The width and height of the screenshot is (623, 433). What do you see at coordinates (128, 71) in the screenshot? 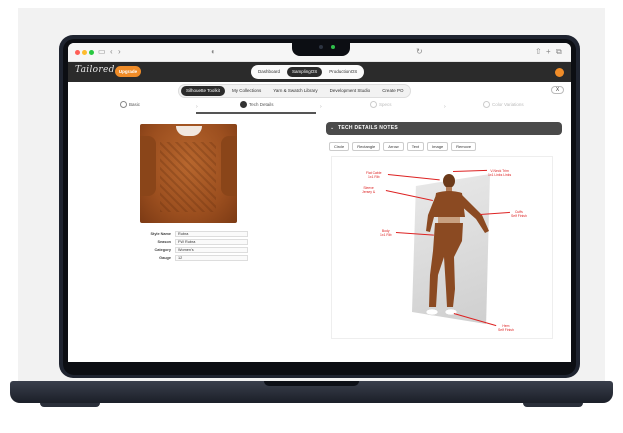
I see `upgrade-button: Upgrade` at bounding box center [128, 71].